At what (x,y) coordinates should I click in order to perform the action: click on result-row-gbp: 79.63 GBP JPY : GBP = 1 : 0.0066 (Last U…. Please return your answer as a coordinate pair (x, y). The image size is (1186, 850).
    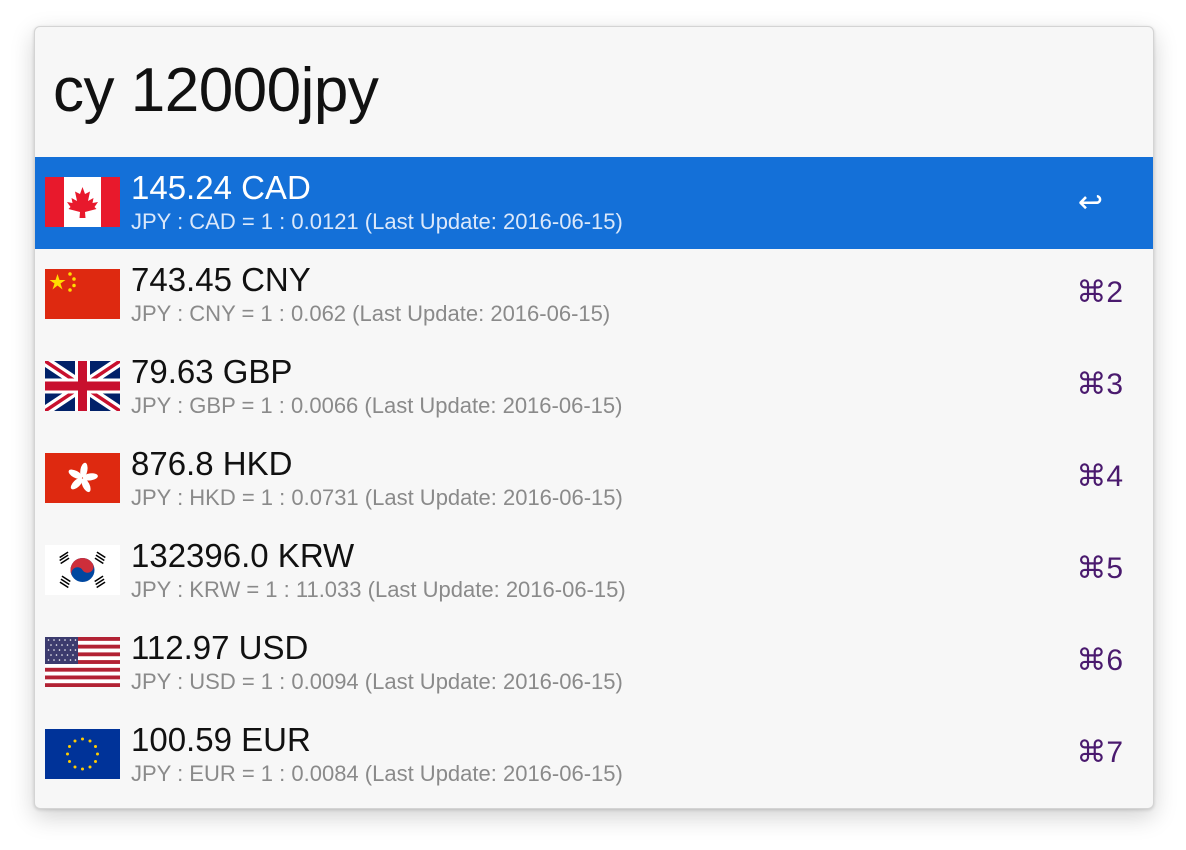
    Looking at the image, I should click on (594, 387).